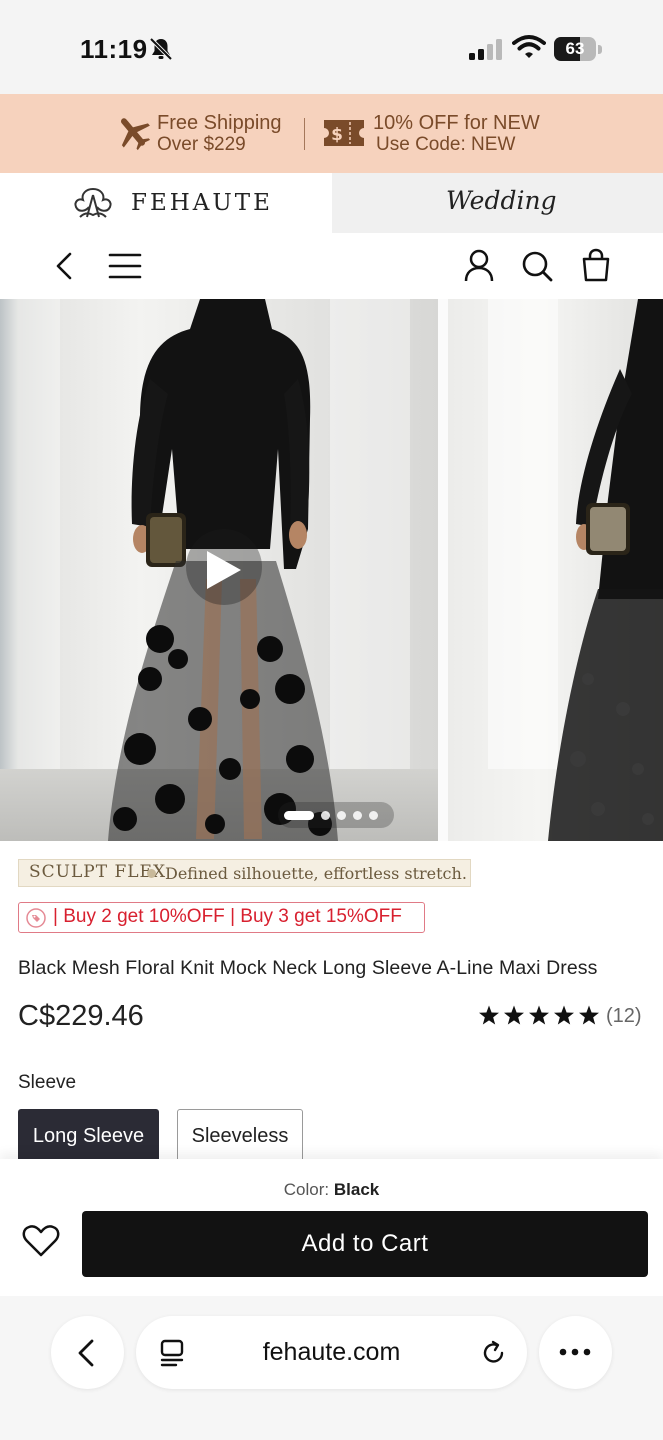  I want to click on reload-icon, so click(494, 1353).